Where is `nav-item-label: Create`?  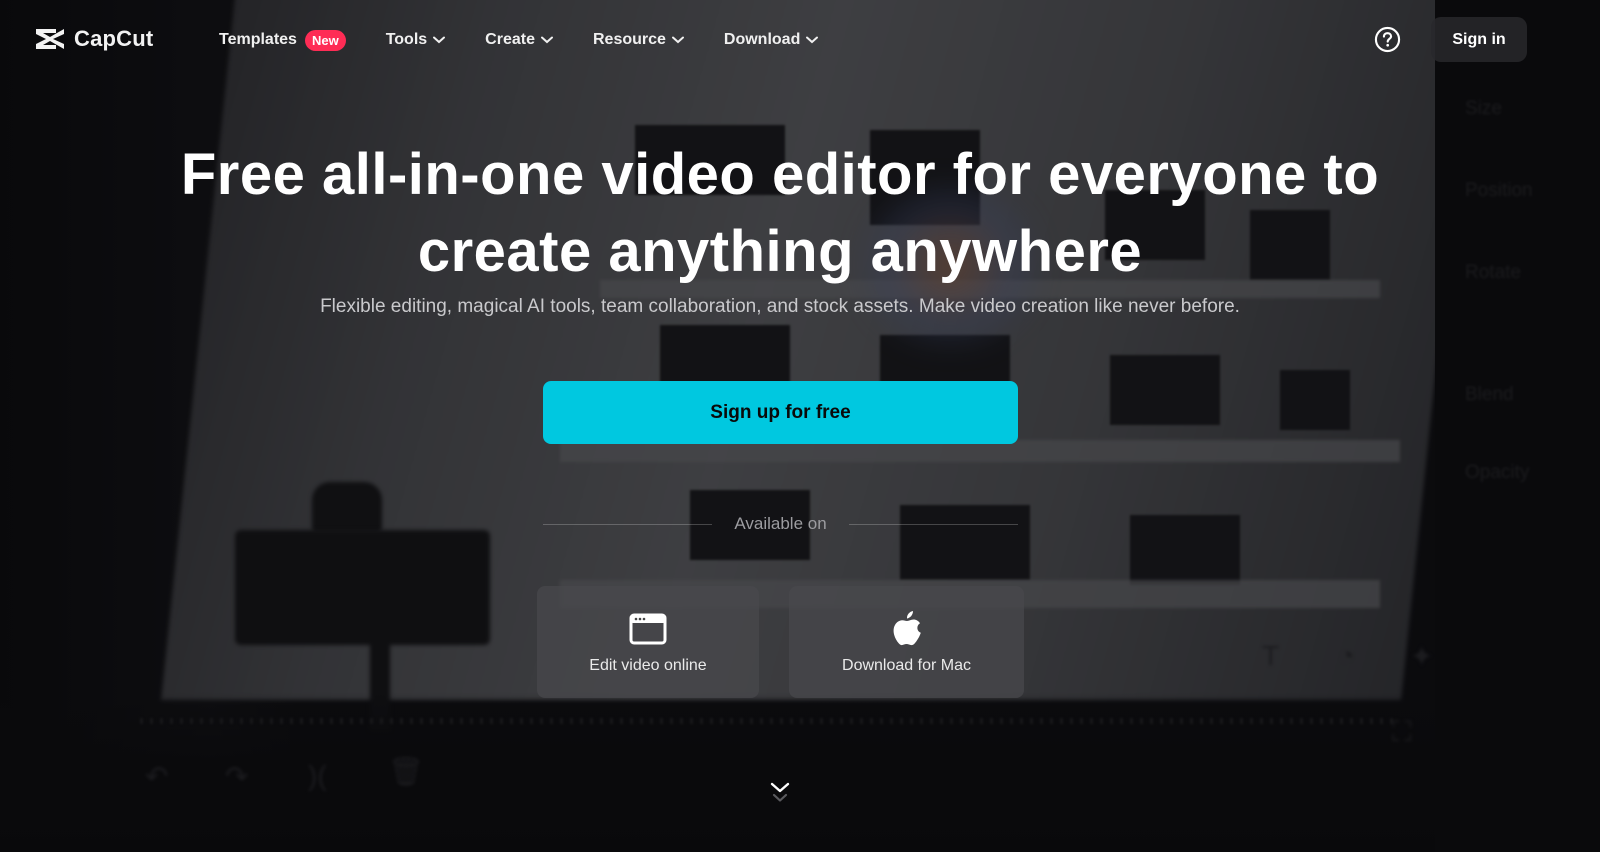 nav-item-label: Create is located at coordinates (510, 39).